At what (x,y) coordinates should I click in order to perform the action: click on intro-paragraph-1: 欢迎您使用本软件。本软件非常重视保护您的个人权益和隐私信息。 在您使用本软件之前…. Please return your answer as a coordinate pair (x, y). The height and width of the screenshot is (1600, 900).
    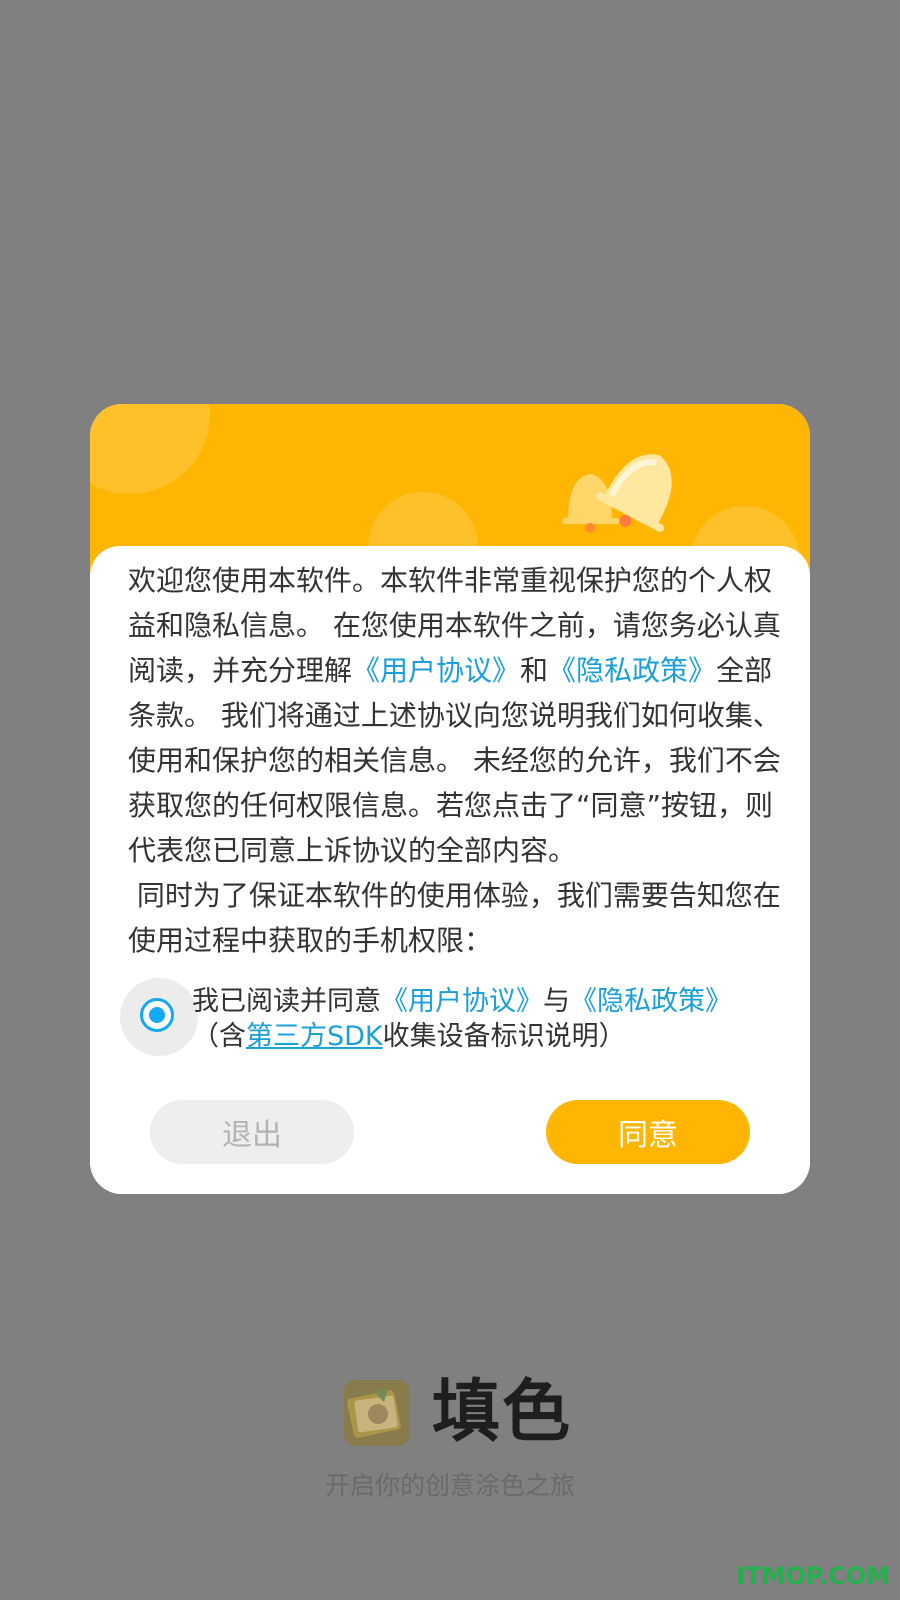
    Looking at the image, I should click on (456, 715).